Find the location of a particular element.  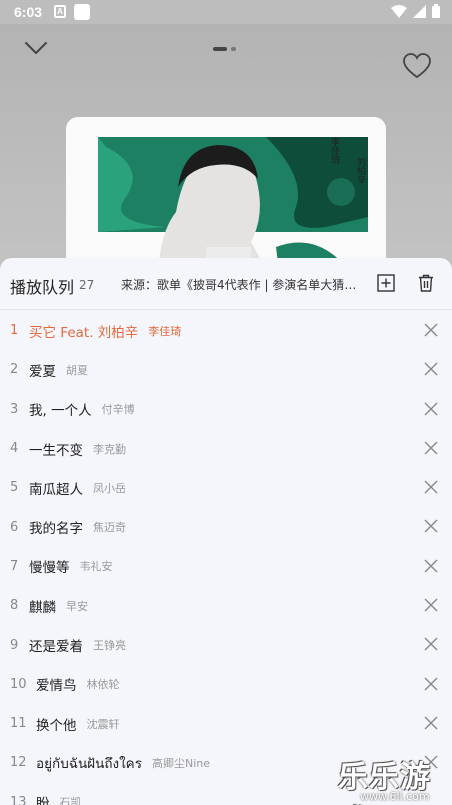

queue-row-index: 6 is located at coordinates (14, 527).